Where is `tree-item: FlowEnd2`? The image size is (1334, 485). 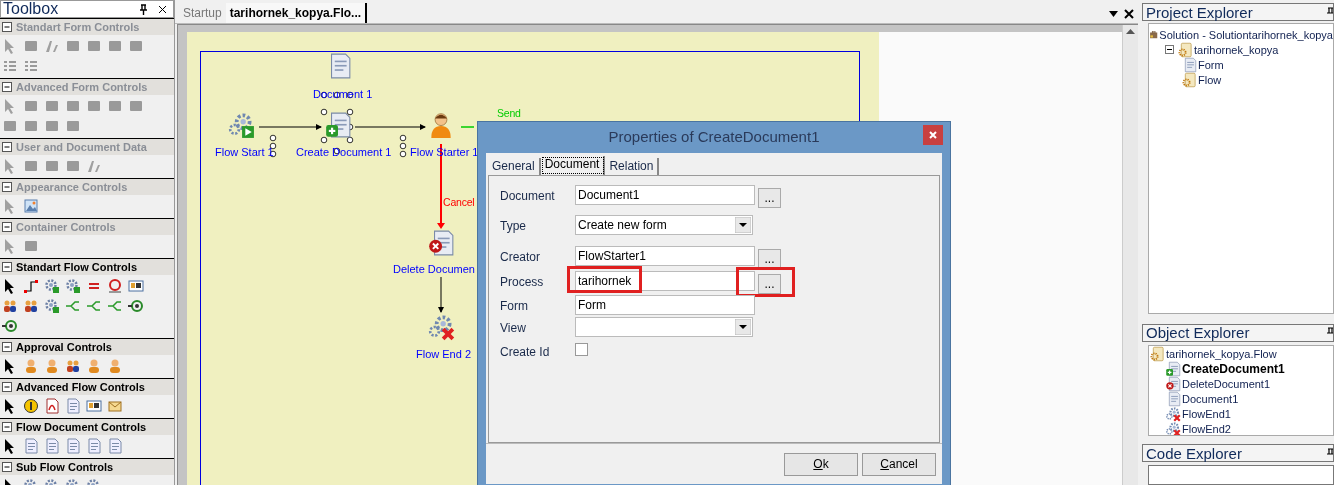
tree-item: FlowEnd2 is located at coordinates (1206, 429).